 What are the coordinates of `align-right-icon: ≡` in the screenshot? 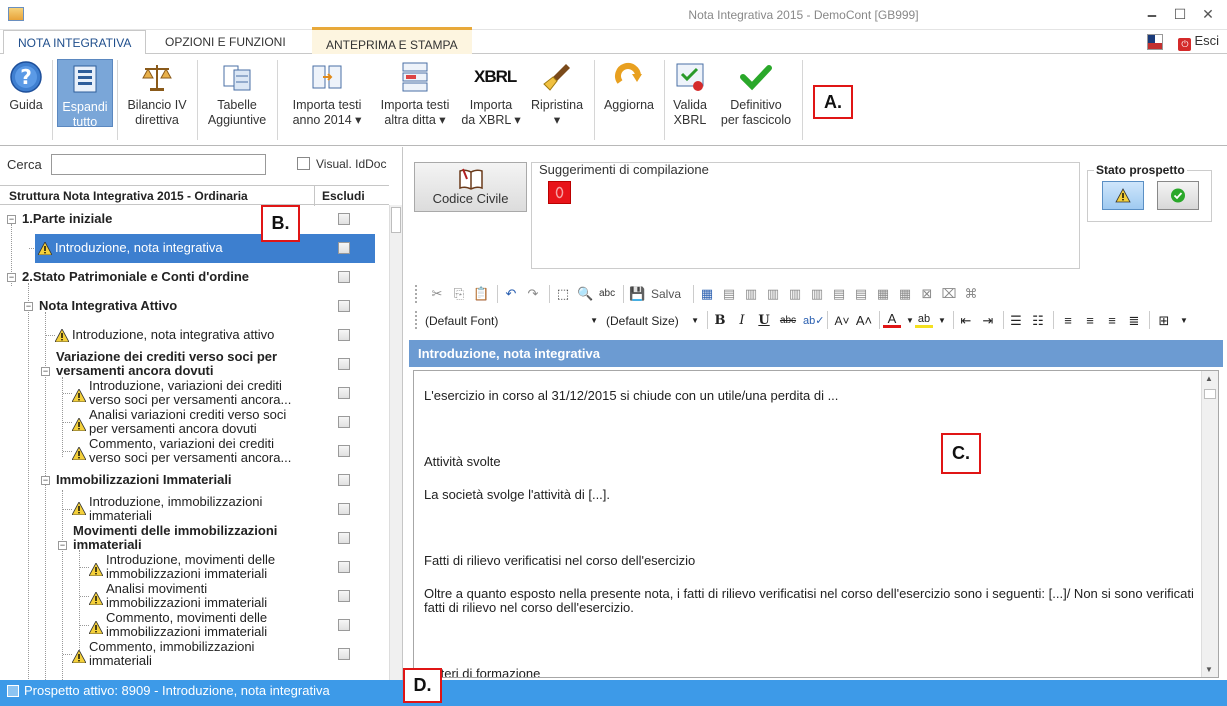 It's located at (1112, 321).